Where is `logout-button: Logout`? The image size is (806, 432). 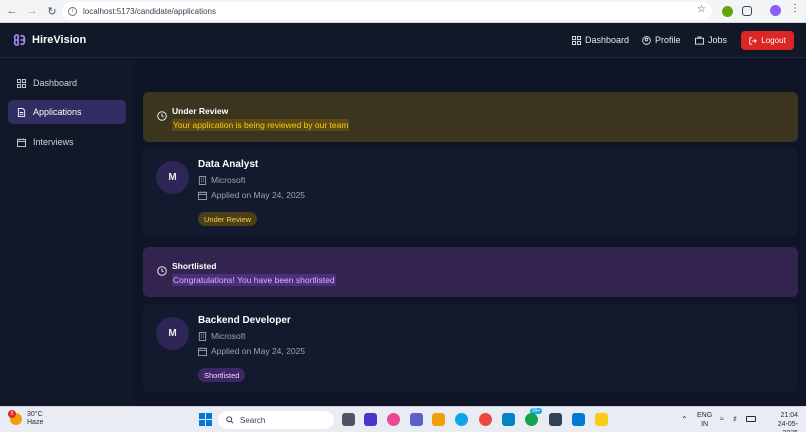 logout-button: Logout is located at coordinates (767, 40).